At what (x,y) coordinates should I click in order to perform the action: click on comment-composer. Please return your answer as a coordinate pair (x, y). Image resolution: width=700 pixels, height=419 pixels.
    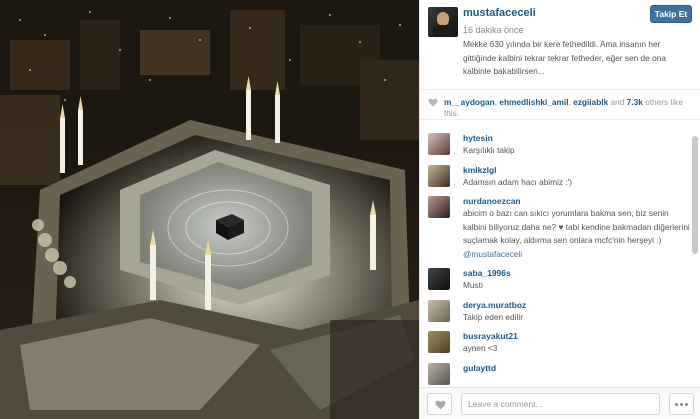
    Looking at the image, I should click on (560, 403).